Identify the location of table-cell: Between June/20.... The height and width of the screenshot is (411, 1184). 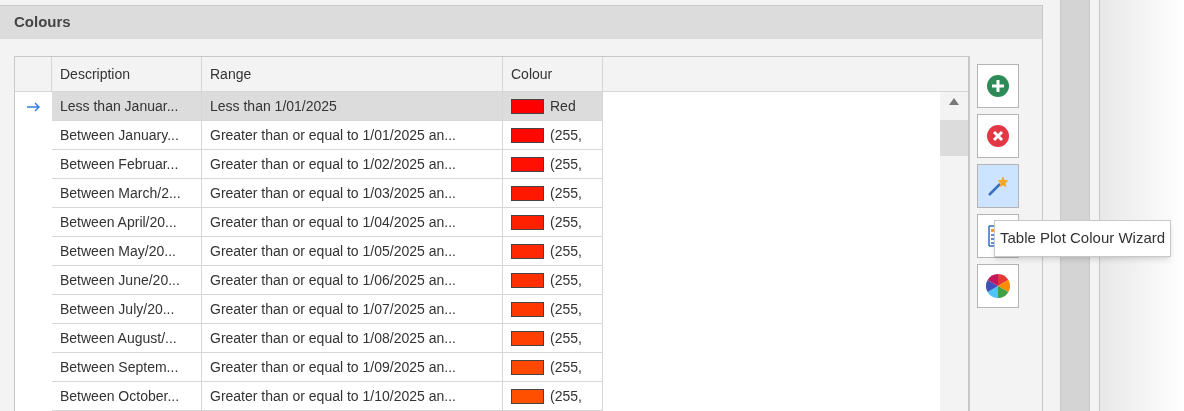
(127, 280).